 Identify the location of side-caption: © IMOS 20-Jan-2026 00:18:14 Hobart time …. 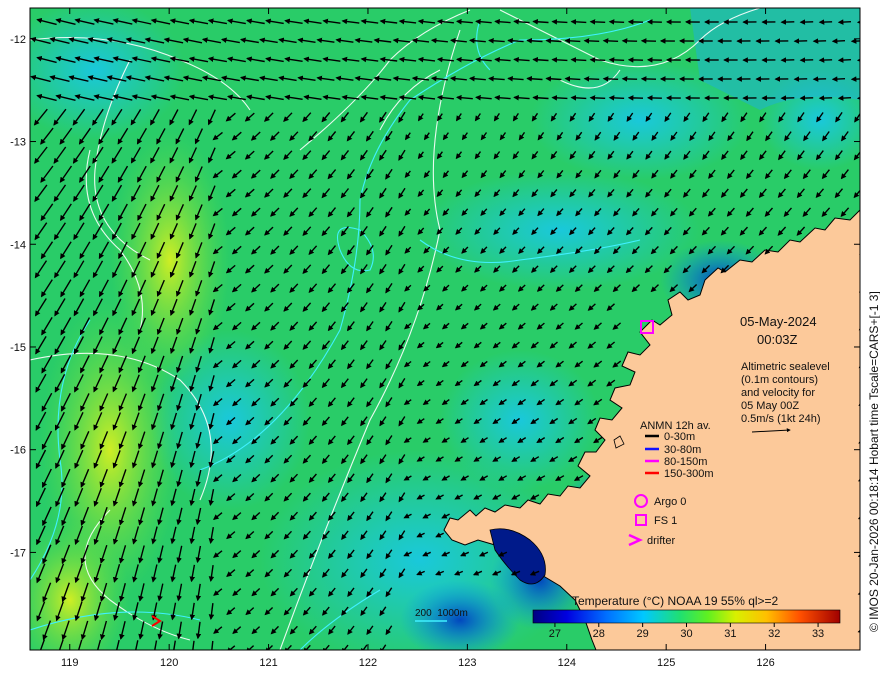
(873, 461).